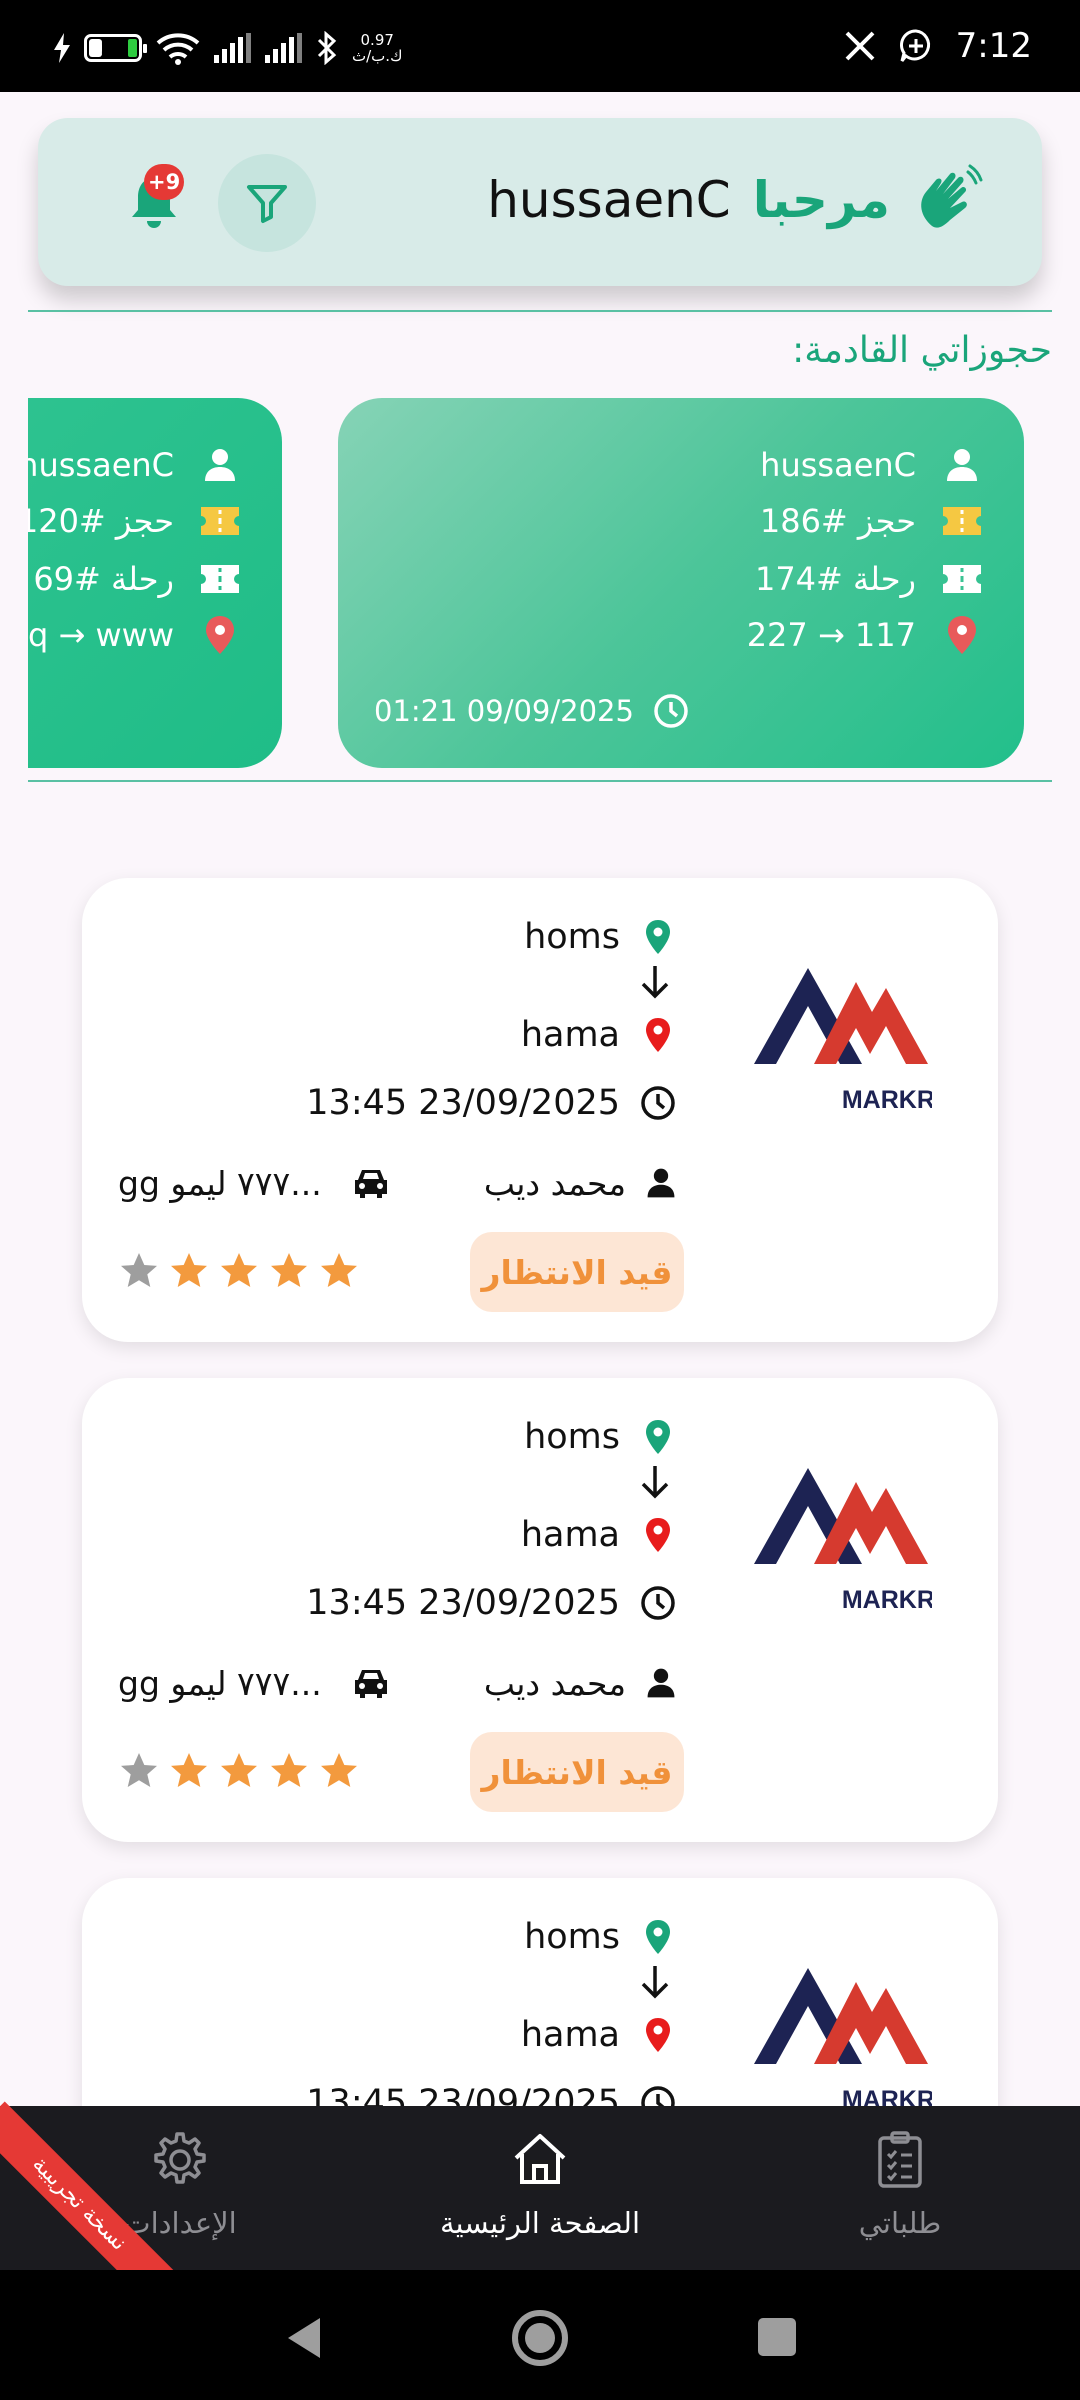 The image size is (1080, 2400). I want to click on system-navigation-bar, so click(540, 2335).